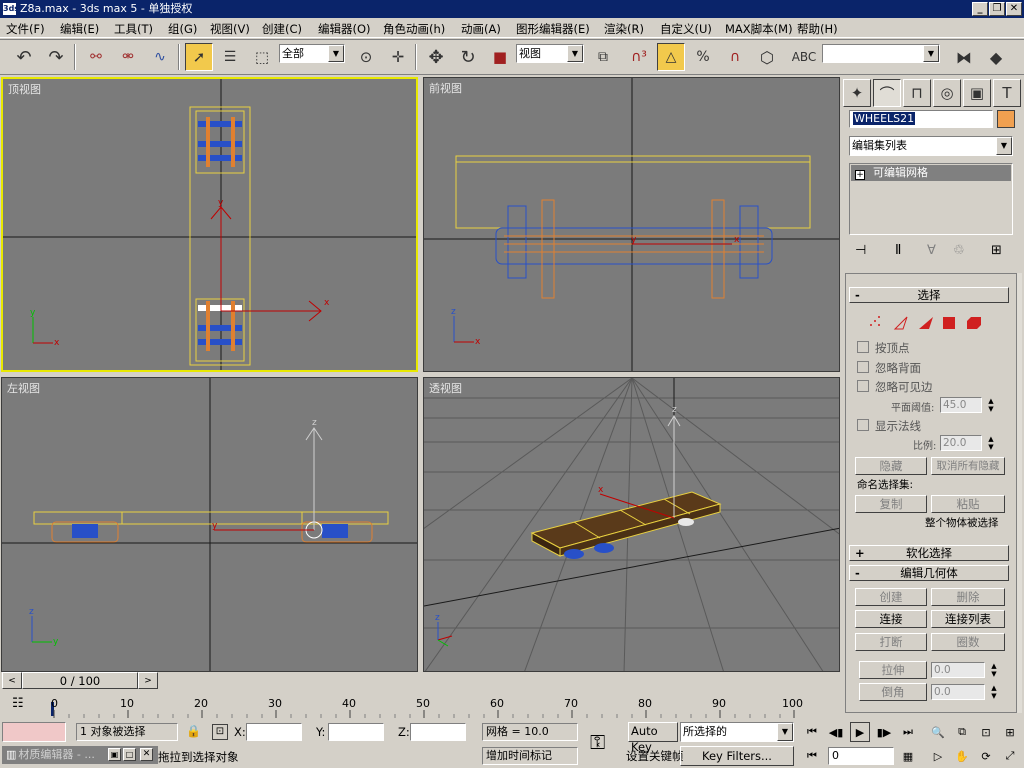 The width and height of the screenshot is (1024, 768). I want to click on menu-views: 视图(V), so click(230, 29).